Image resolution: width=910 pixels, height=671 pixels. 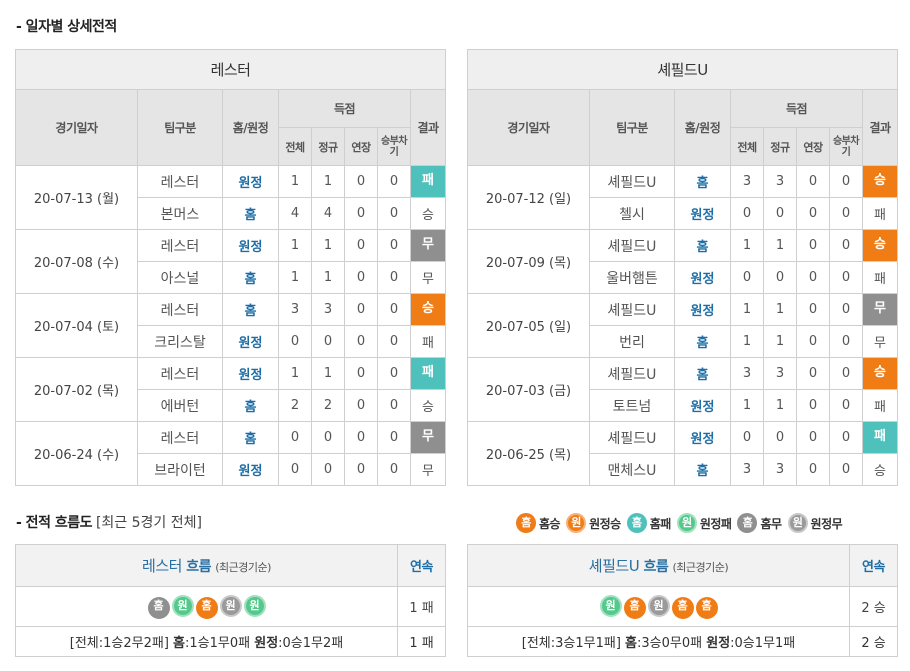 What do you see at coordinates (328, 213) in the screenshot?
I see `score-regular: 4` at bounding box center [328, 213].